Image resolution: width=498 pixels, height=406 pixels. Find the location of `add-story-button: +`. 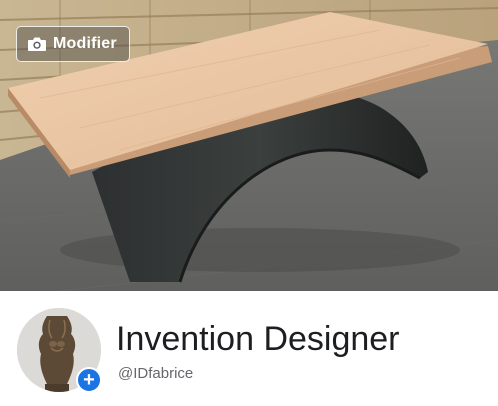

add-story-button: + is located at coordinates (89, 380).